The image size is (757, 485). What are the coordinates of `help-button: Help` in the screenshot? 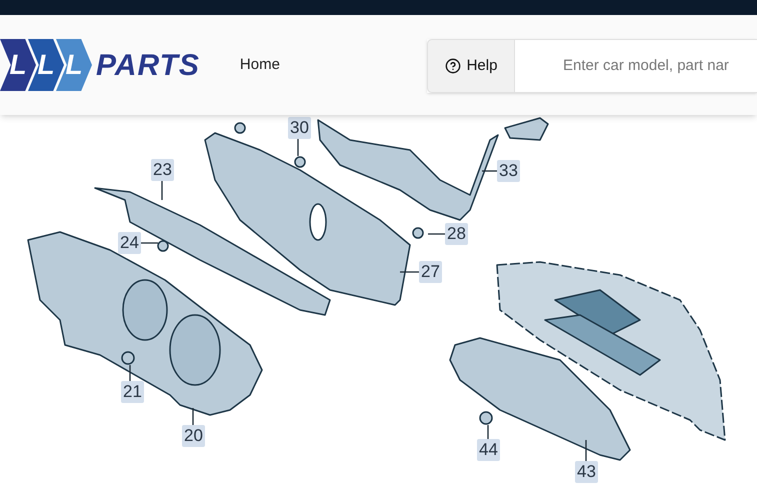 It's located at (471, 66).